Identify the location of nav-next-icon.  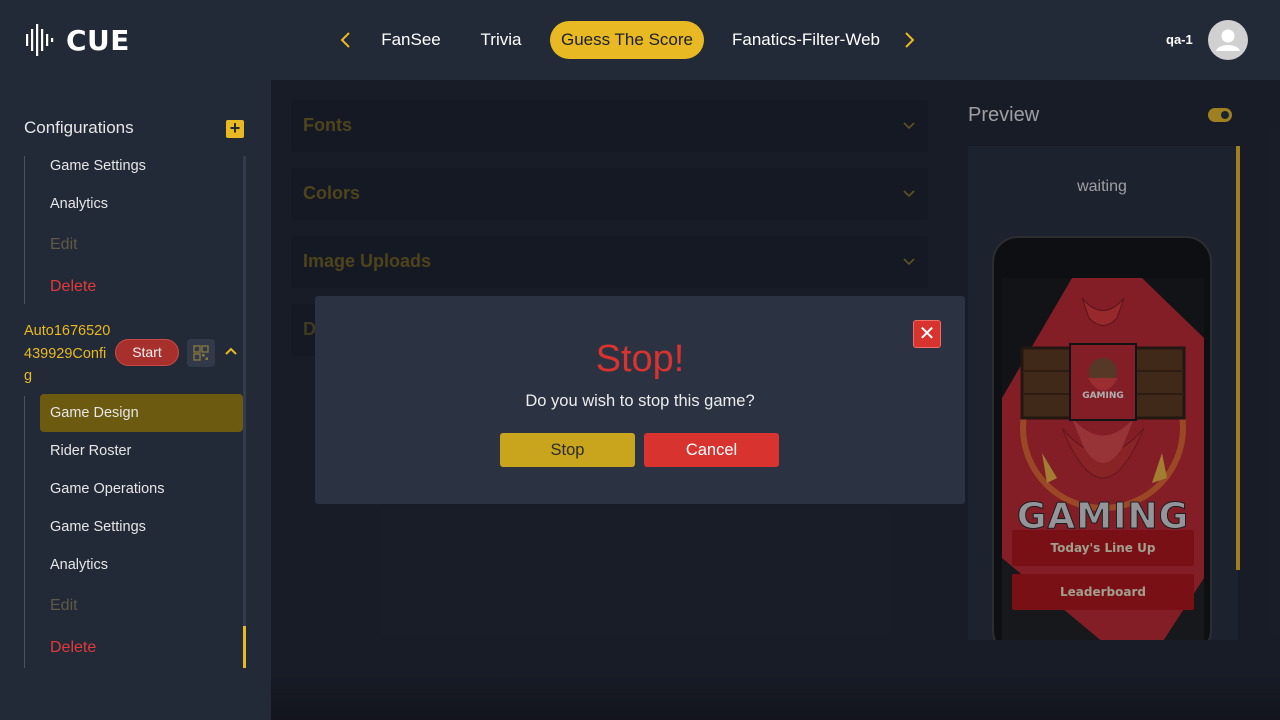
(909, 40).